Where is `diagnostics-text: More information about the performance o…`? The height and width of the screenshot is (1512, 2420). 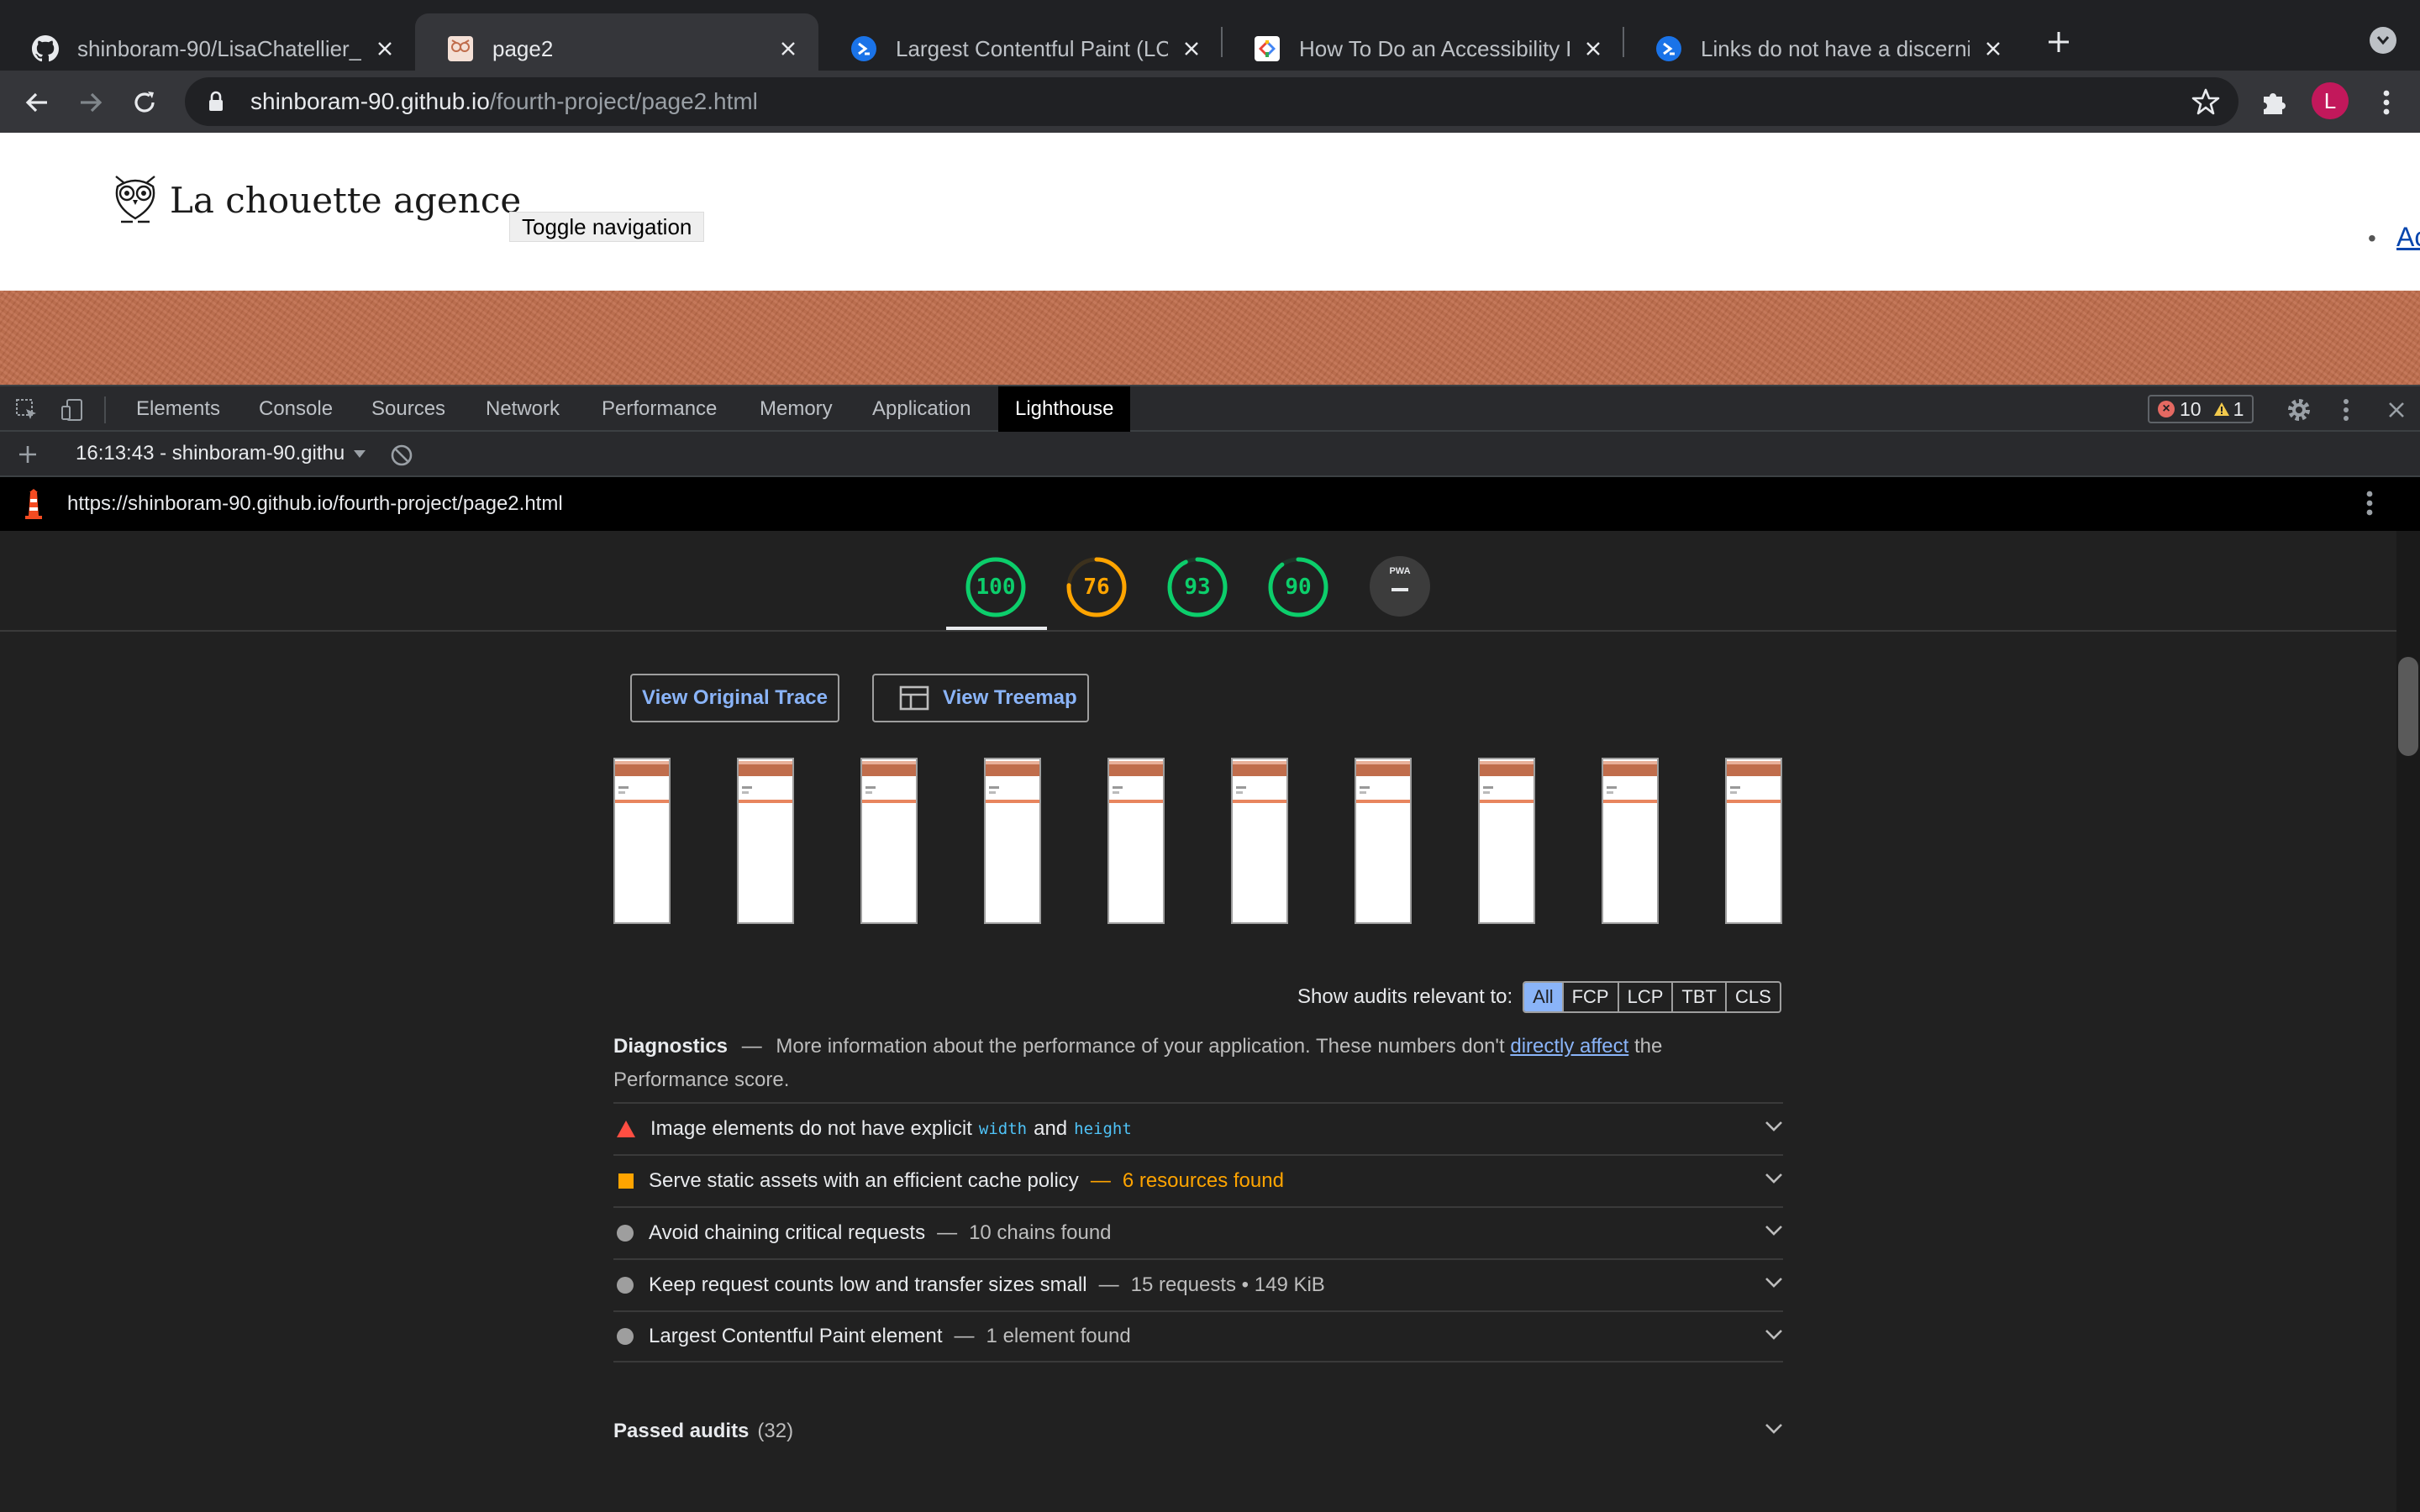 diagnostics-text: More information about the performance o… is located at coordinates (1140, 1046).